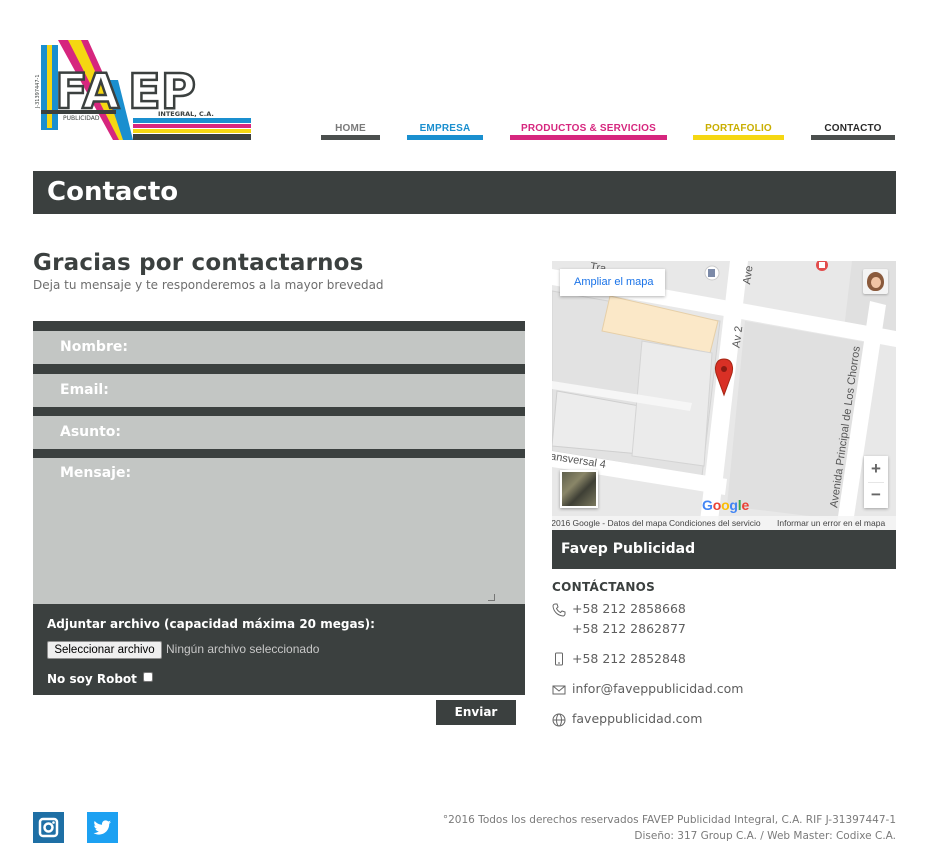  What do you see at coordinates (96, 473) in the screenshot?
I see `message-placeholder: Mensaje:` at bounding box center [96, 473].